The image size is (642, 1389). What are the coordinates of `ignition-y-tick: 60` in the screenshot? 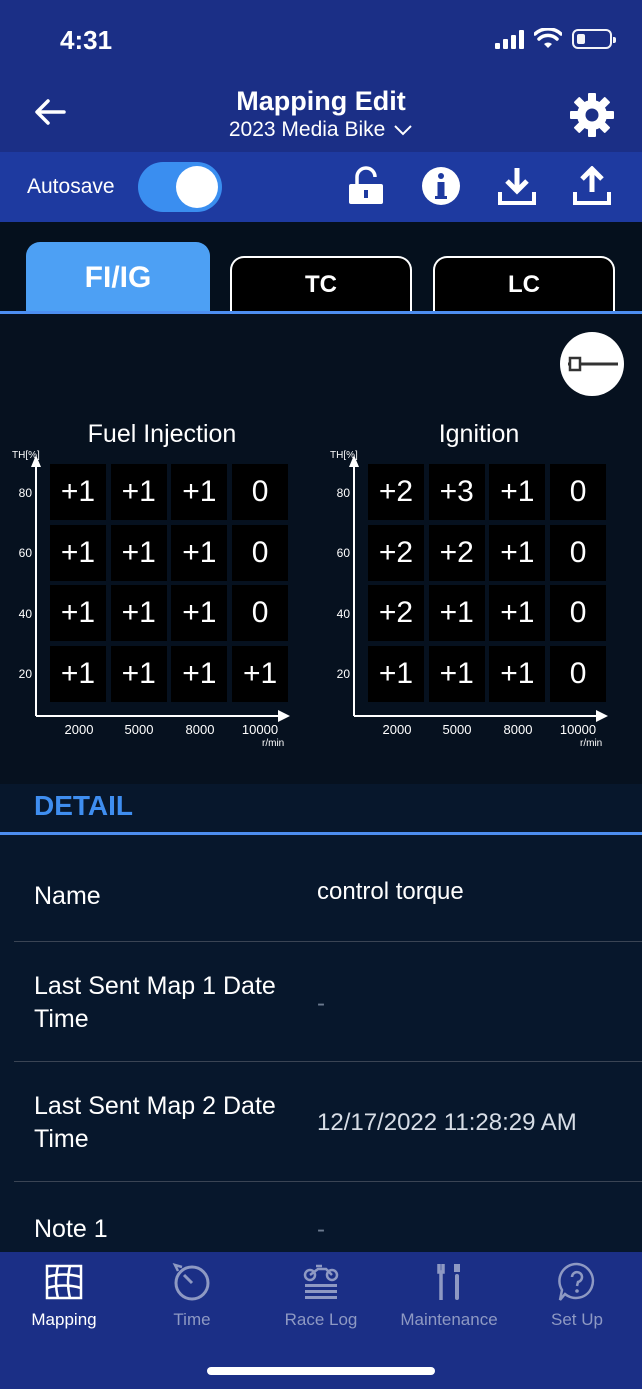 It's located at (343, 553).